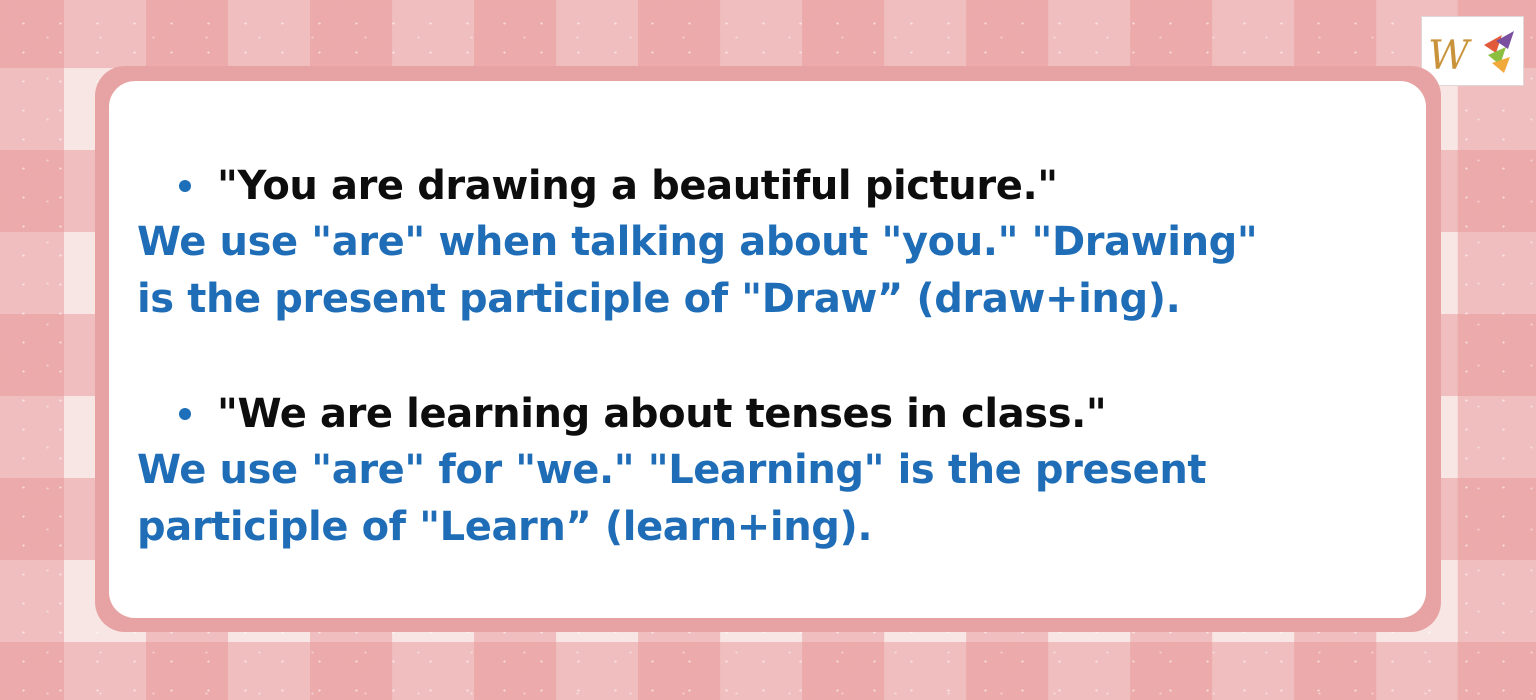 The height and width of the screenshot is (700, 1536). Describe the element at coordinates (637, 186) in the screenshot. I see `example-sentence: "You are drawing a beautiful picture."` at that location.